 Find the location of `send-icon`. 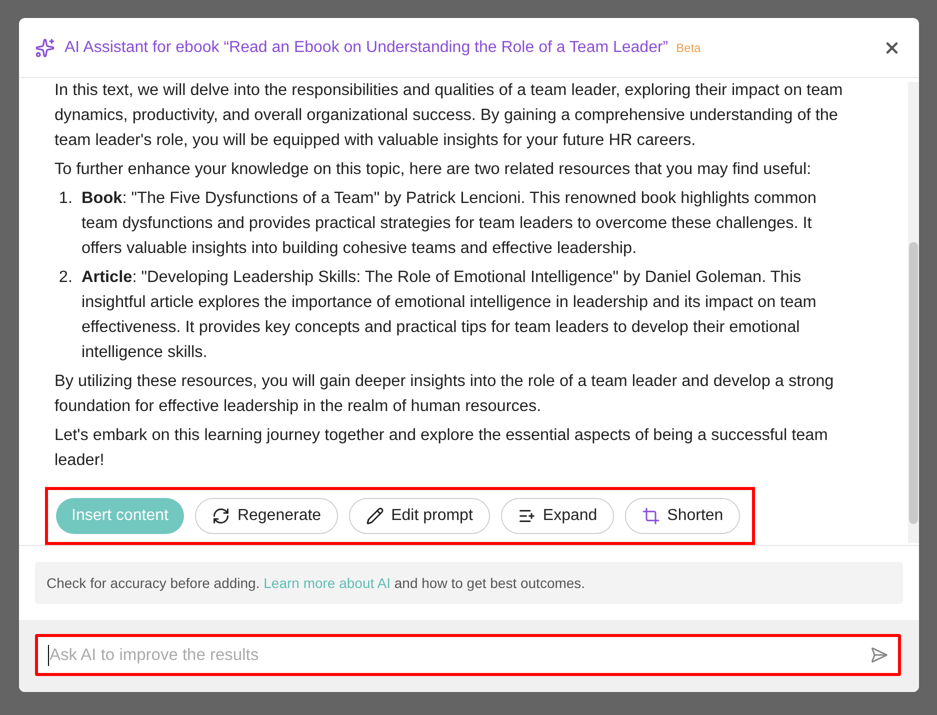

send-icon is located at coordinates (879, 655).